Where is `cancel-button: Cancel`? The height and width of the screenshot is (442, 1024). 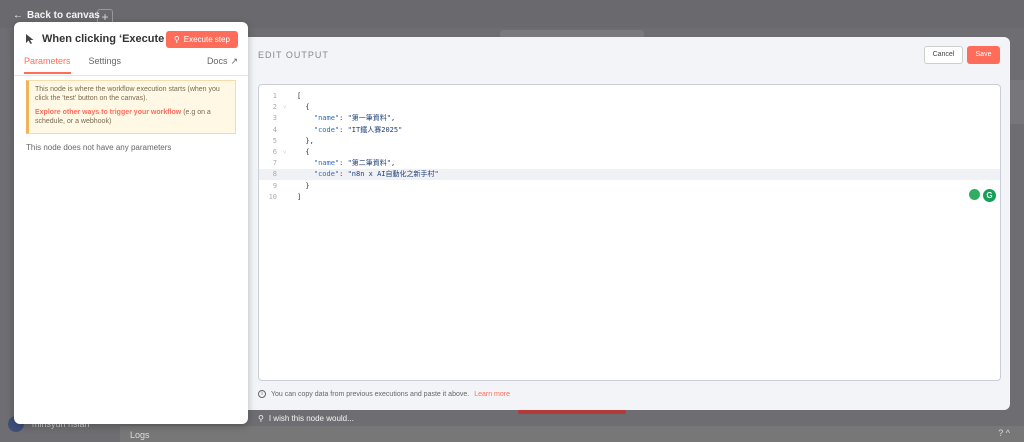 cancel-button: Cancel is located at coordinates (943, 55).